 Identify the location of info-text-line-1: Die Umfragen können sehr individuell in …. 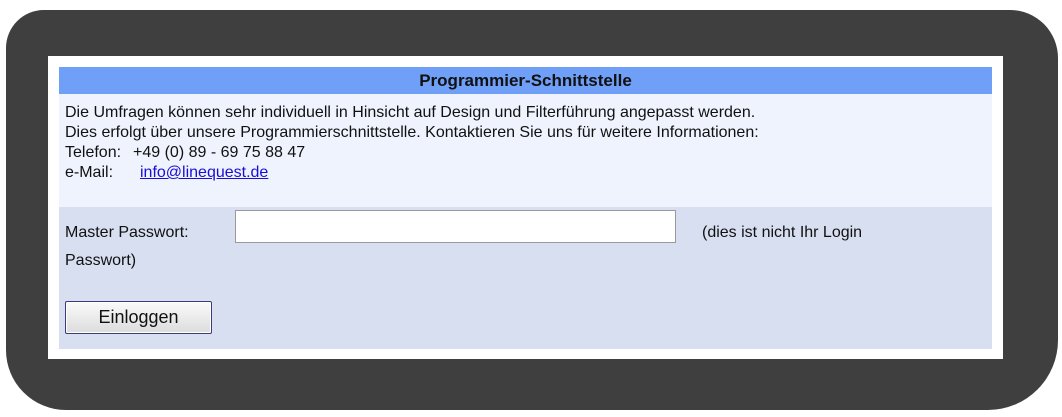
(410, 112).